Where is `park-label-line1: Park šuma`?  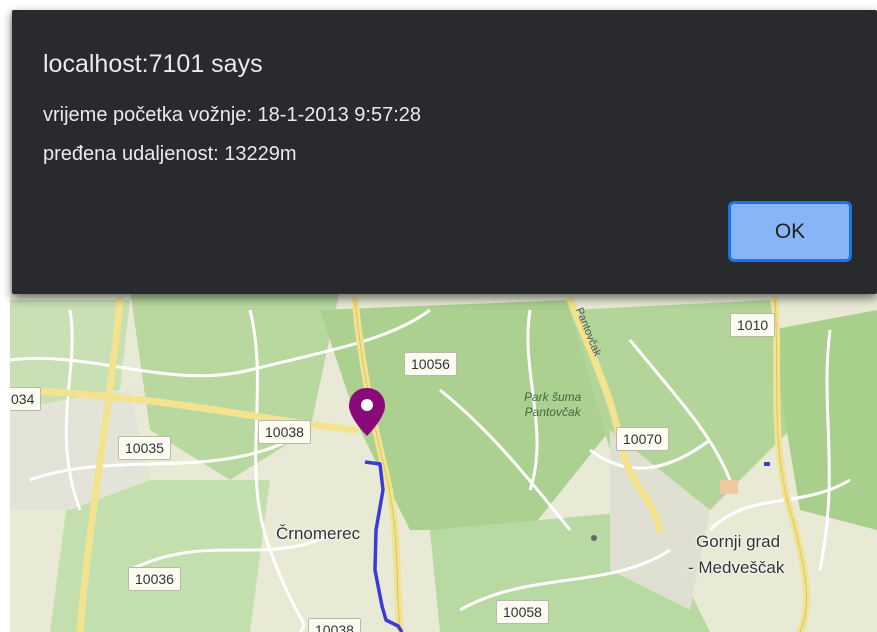
park-label-line1: Park šuma is located at coordinates (553, 397).